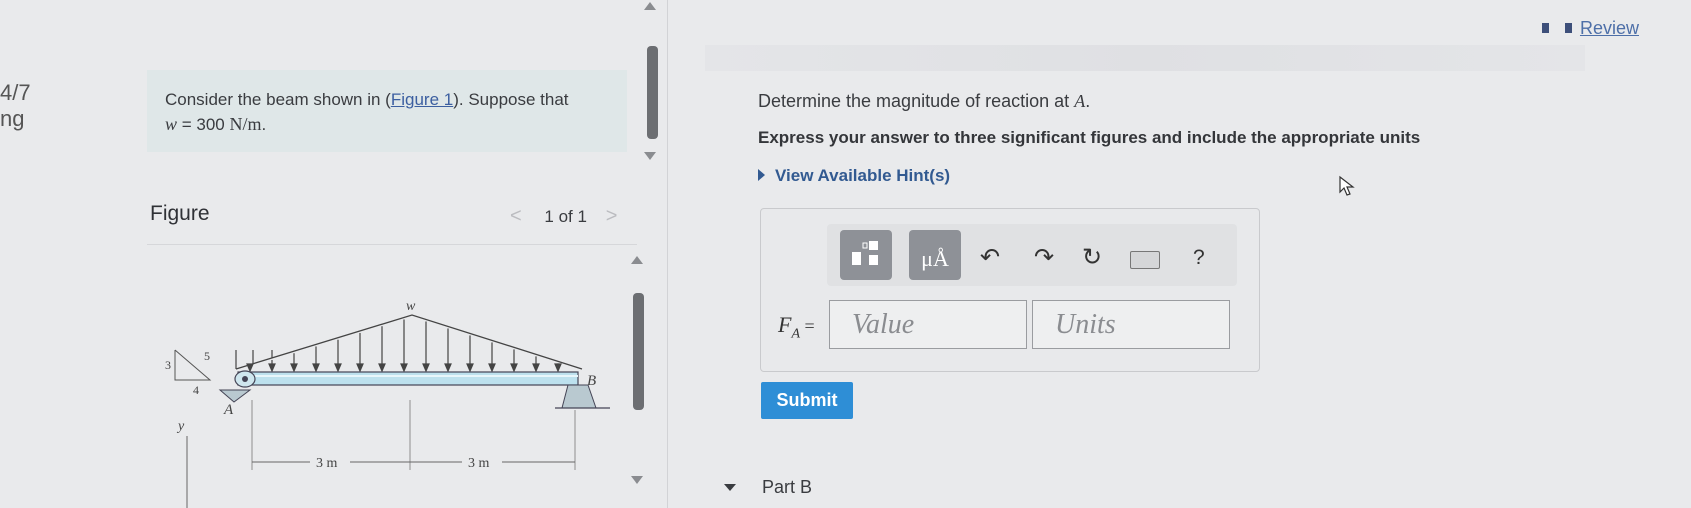 This screenshot has width=1691, height=508. I want to click on figure-prev-button: <, so click(516, 216).